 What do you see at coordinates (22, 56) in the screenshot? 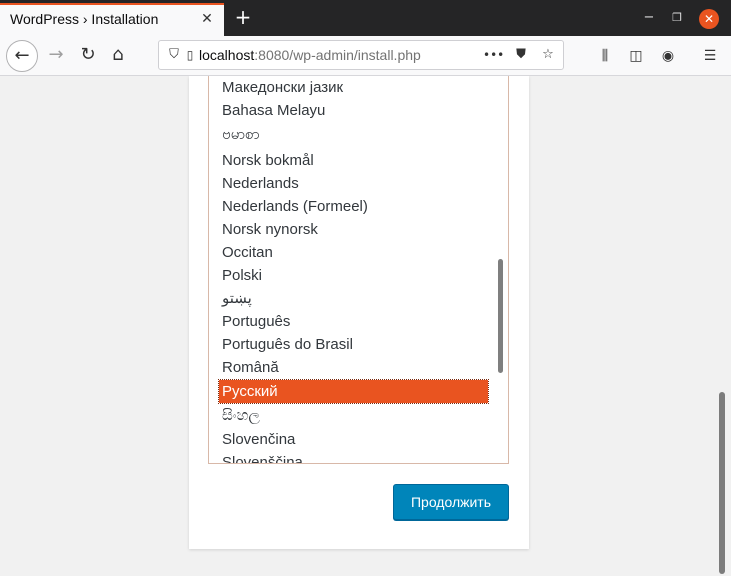
I see `back-button: ←` at bounding box center [22, 56].